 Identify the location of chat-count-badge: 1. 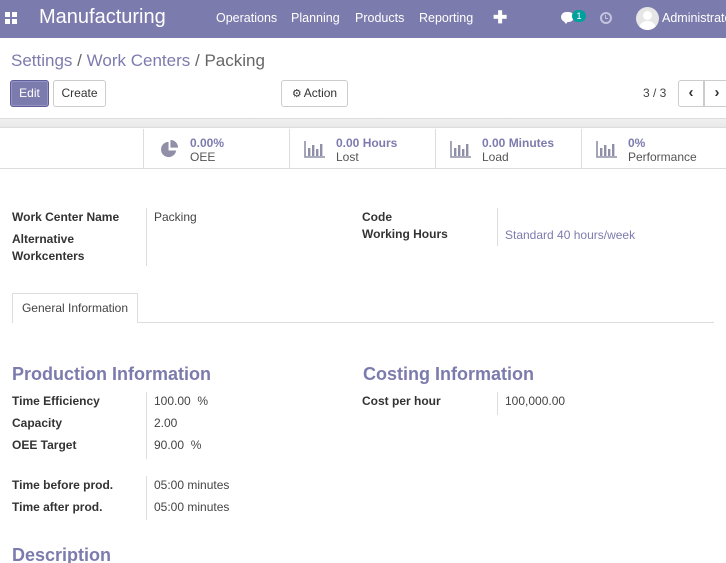
(579, 16).